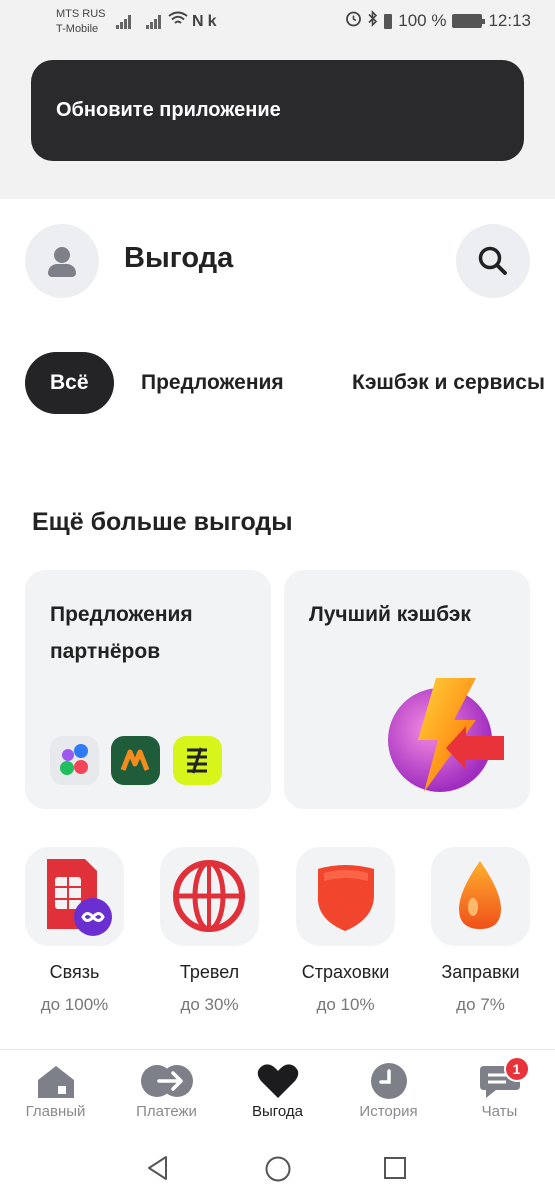 Image resolution: width=555 pixels, height=1200 pixels. What do you see at coordinates (277, 22) in the screenshot?
I see `status-bar: MTS RUS T-Mobile N k 100 % 12:13` at bounding box center [277, 22].